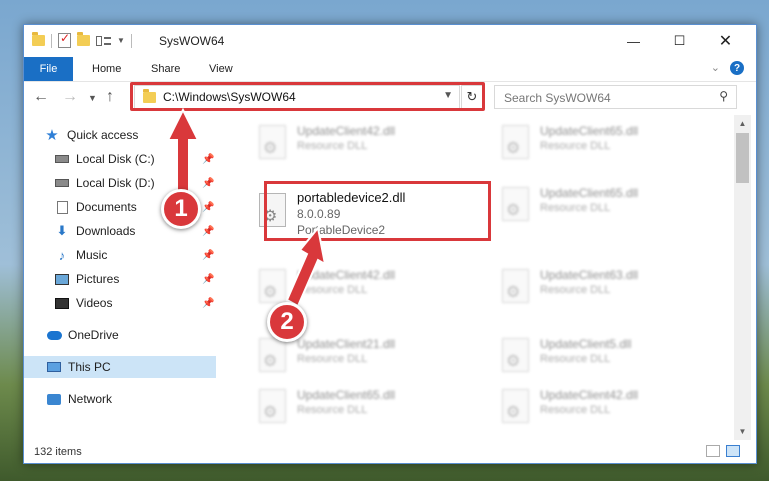 This screenshot has height=481, width=769. What do you see at coordinates (246, 207) in the screenshot?
I see `callout-arrows` at bounding box center [246, 207].